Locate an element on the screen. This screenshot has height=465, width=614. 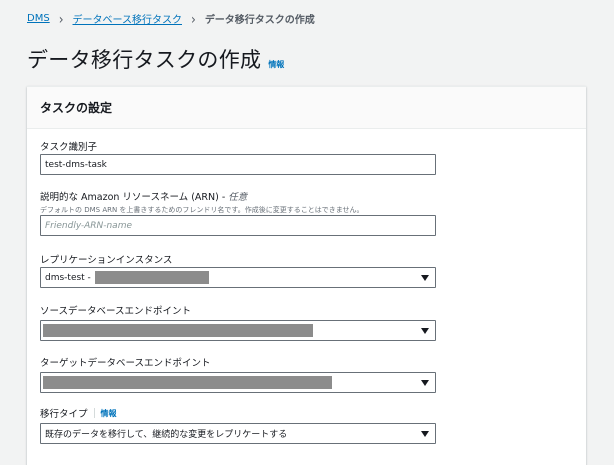
source-endpoint-select is located at coordinates (238, 330).